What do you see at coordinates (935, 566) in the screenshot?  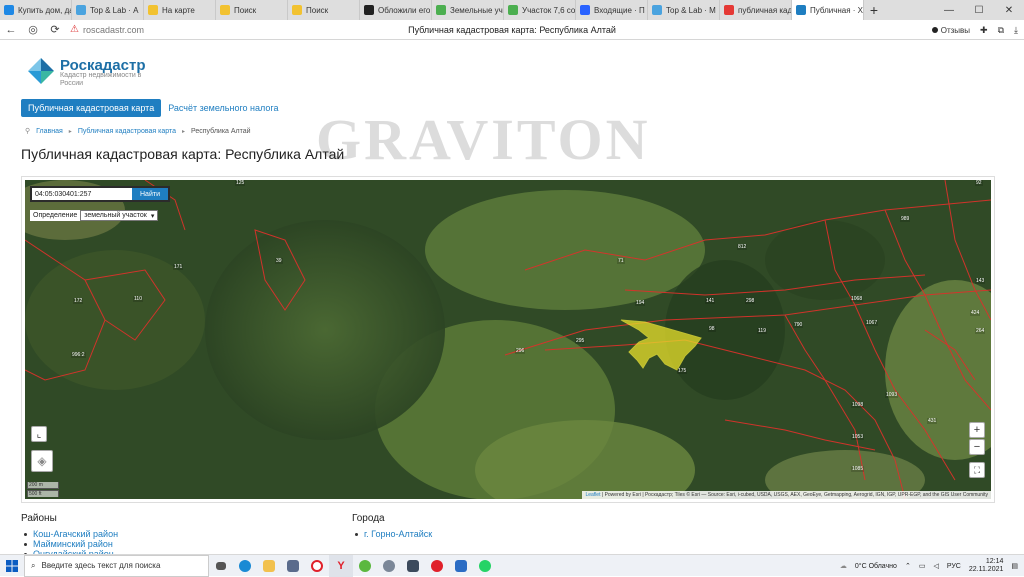 I see `volume-icon: ◁` at bounding box center [935, 566].